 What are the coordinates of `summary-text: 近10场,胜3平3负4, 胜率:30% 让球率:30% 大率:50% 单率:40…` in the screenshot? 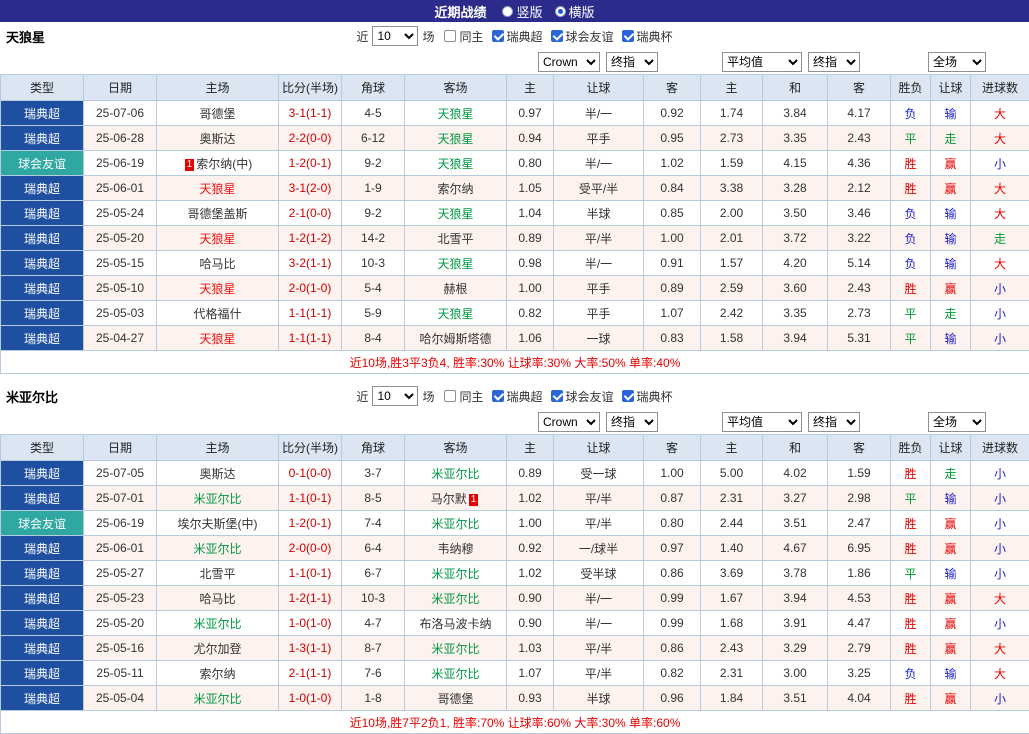 It's located at (515, 362).